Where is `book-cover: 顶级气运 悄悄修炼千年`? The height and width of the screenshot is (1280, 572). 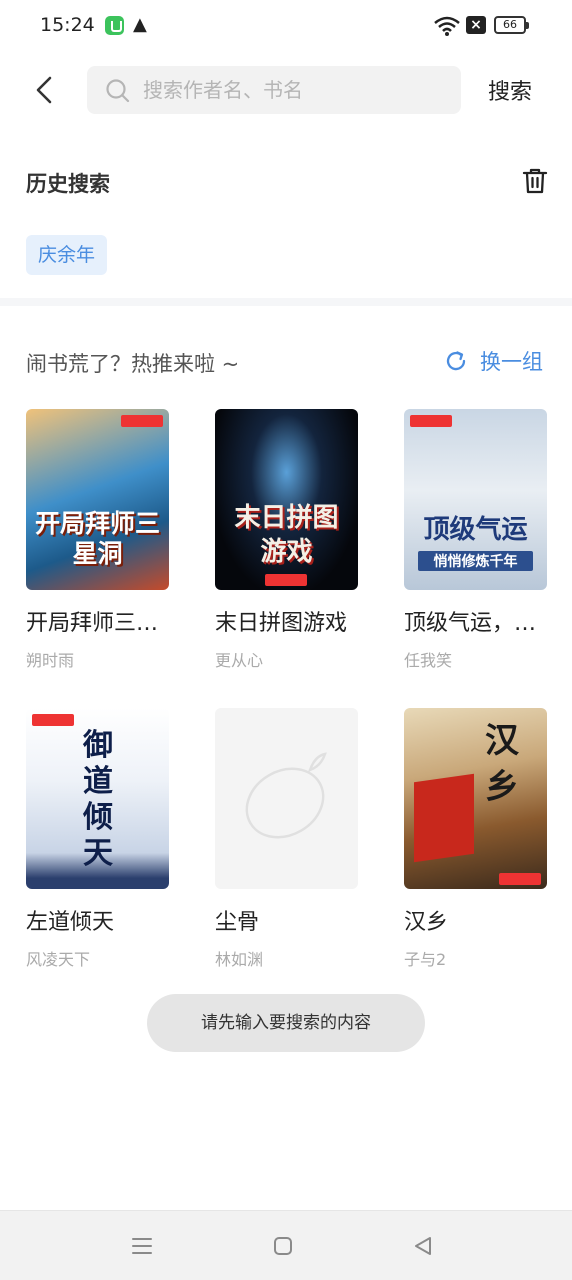
book-cover: 顶级气运 悄悄修炼千年 is located at coordinates (475, 499).